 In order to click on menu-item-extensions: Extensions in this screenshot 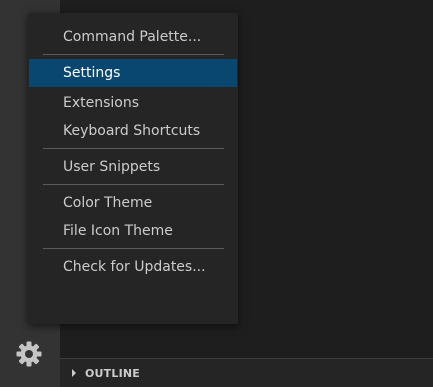, I will do `click(133, 103)`.